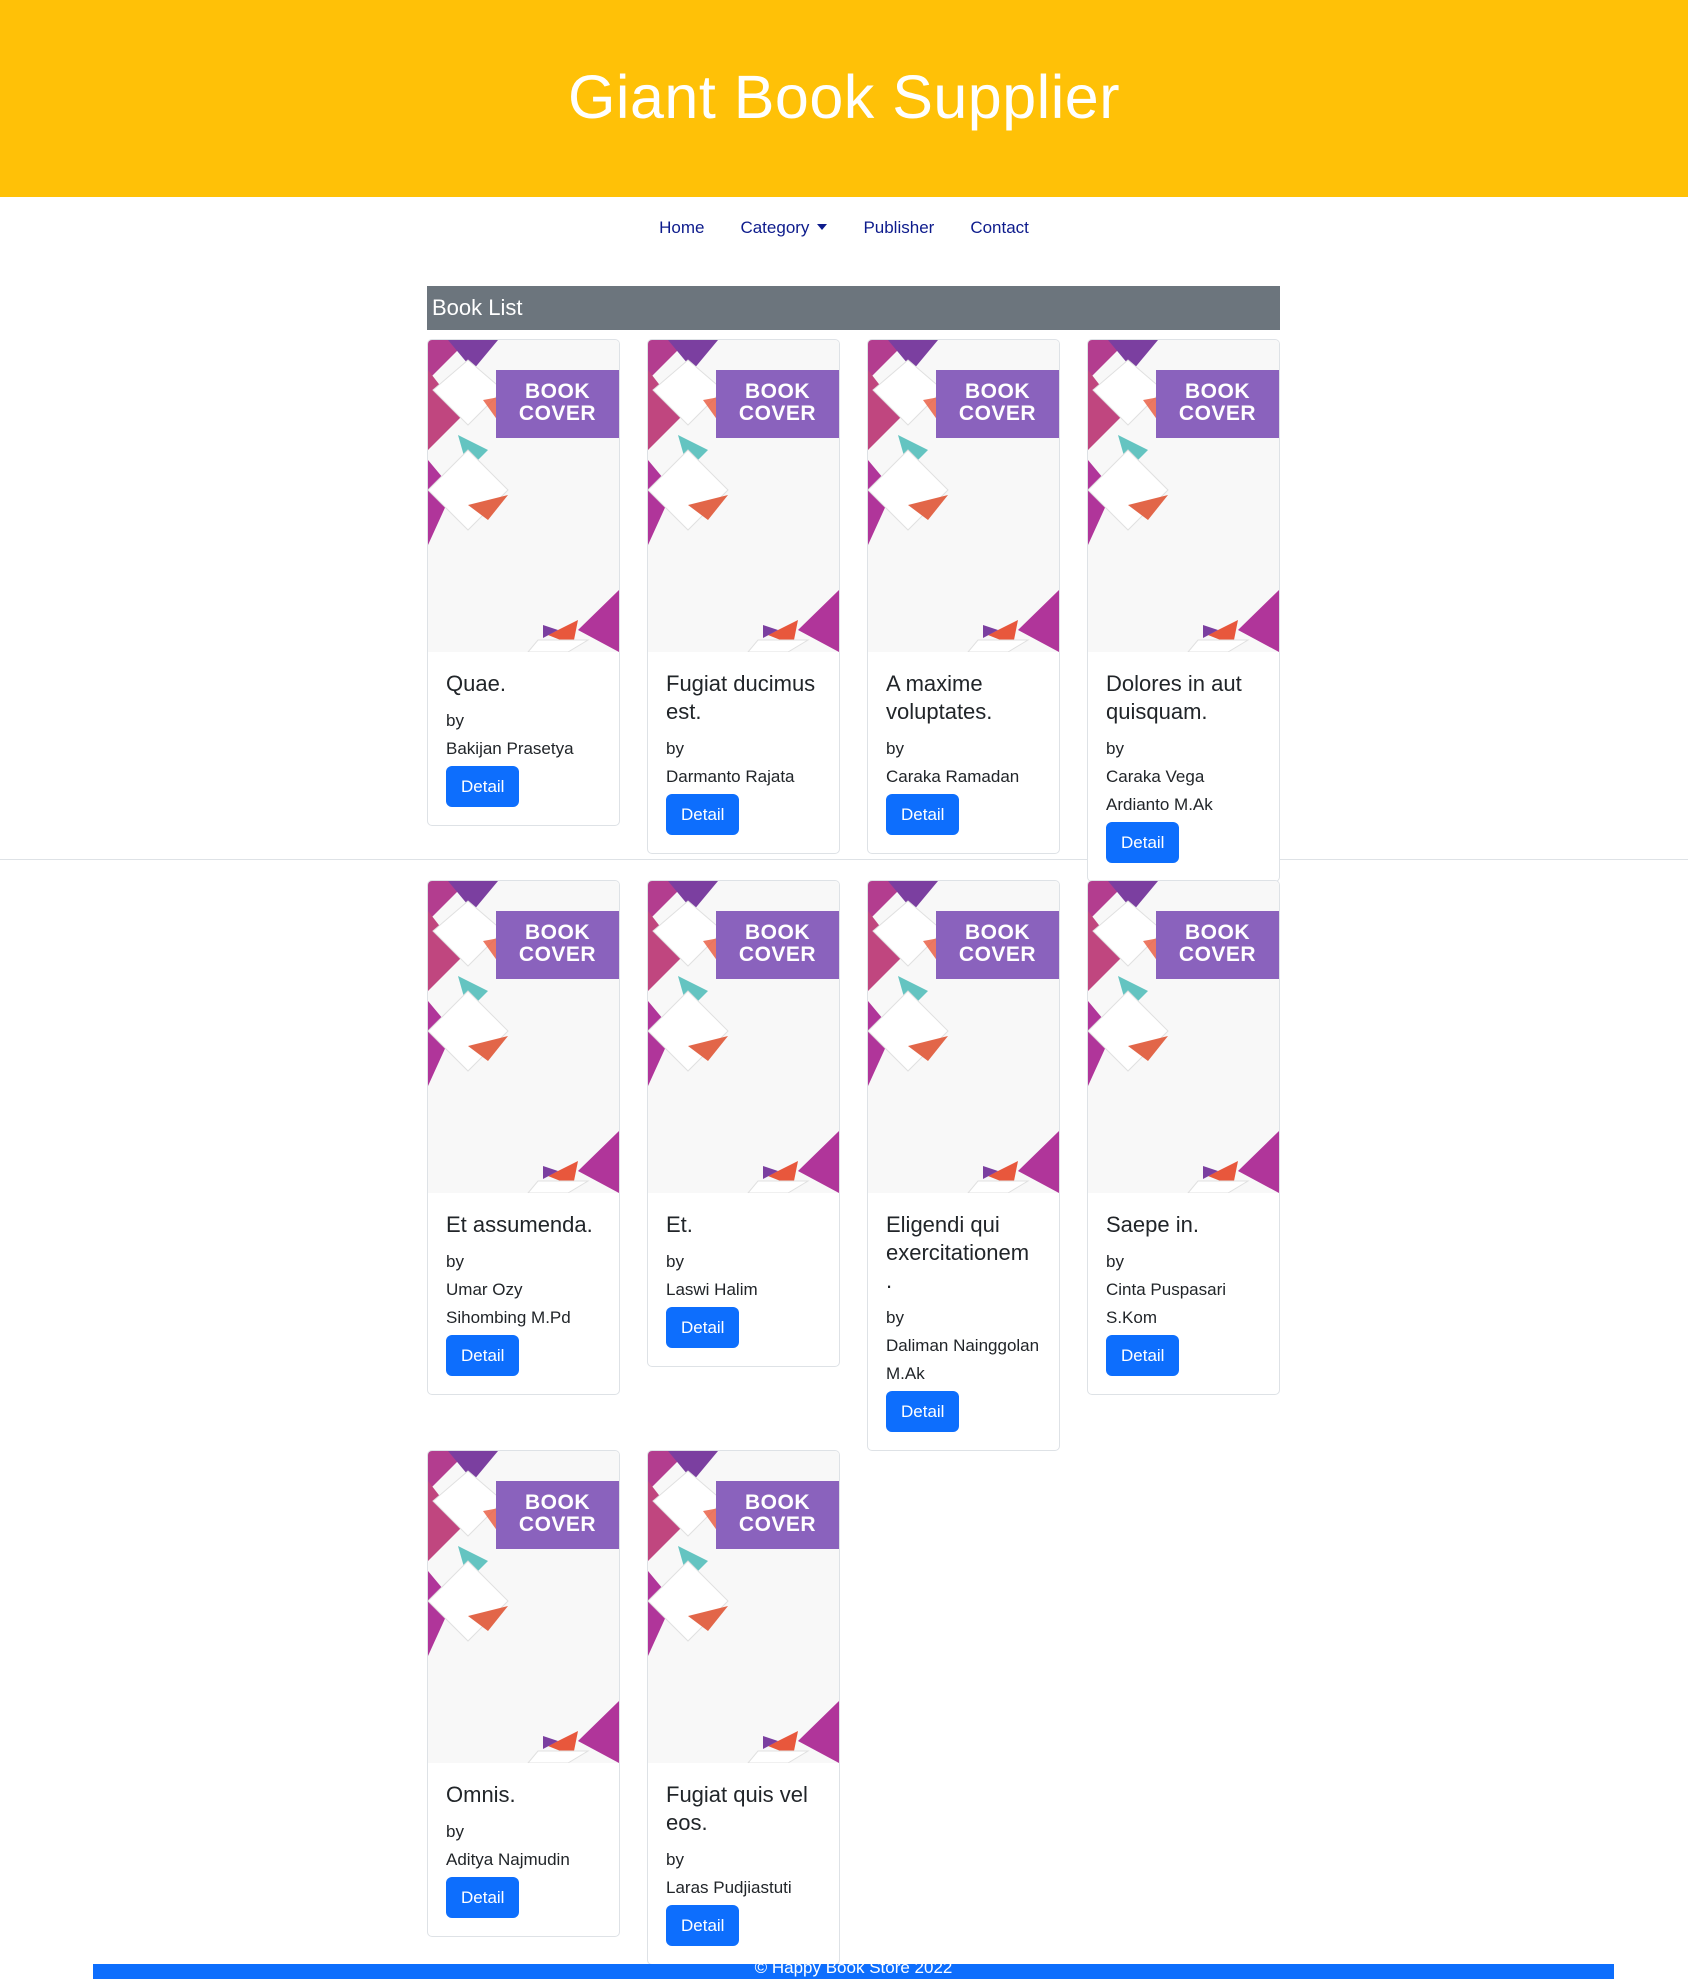  I want to click on site-title: Giant Book Supplier, so click(844, 97).